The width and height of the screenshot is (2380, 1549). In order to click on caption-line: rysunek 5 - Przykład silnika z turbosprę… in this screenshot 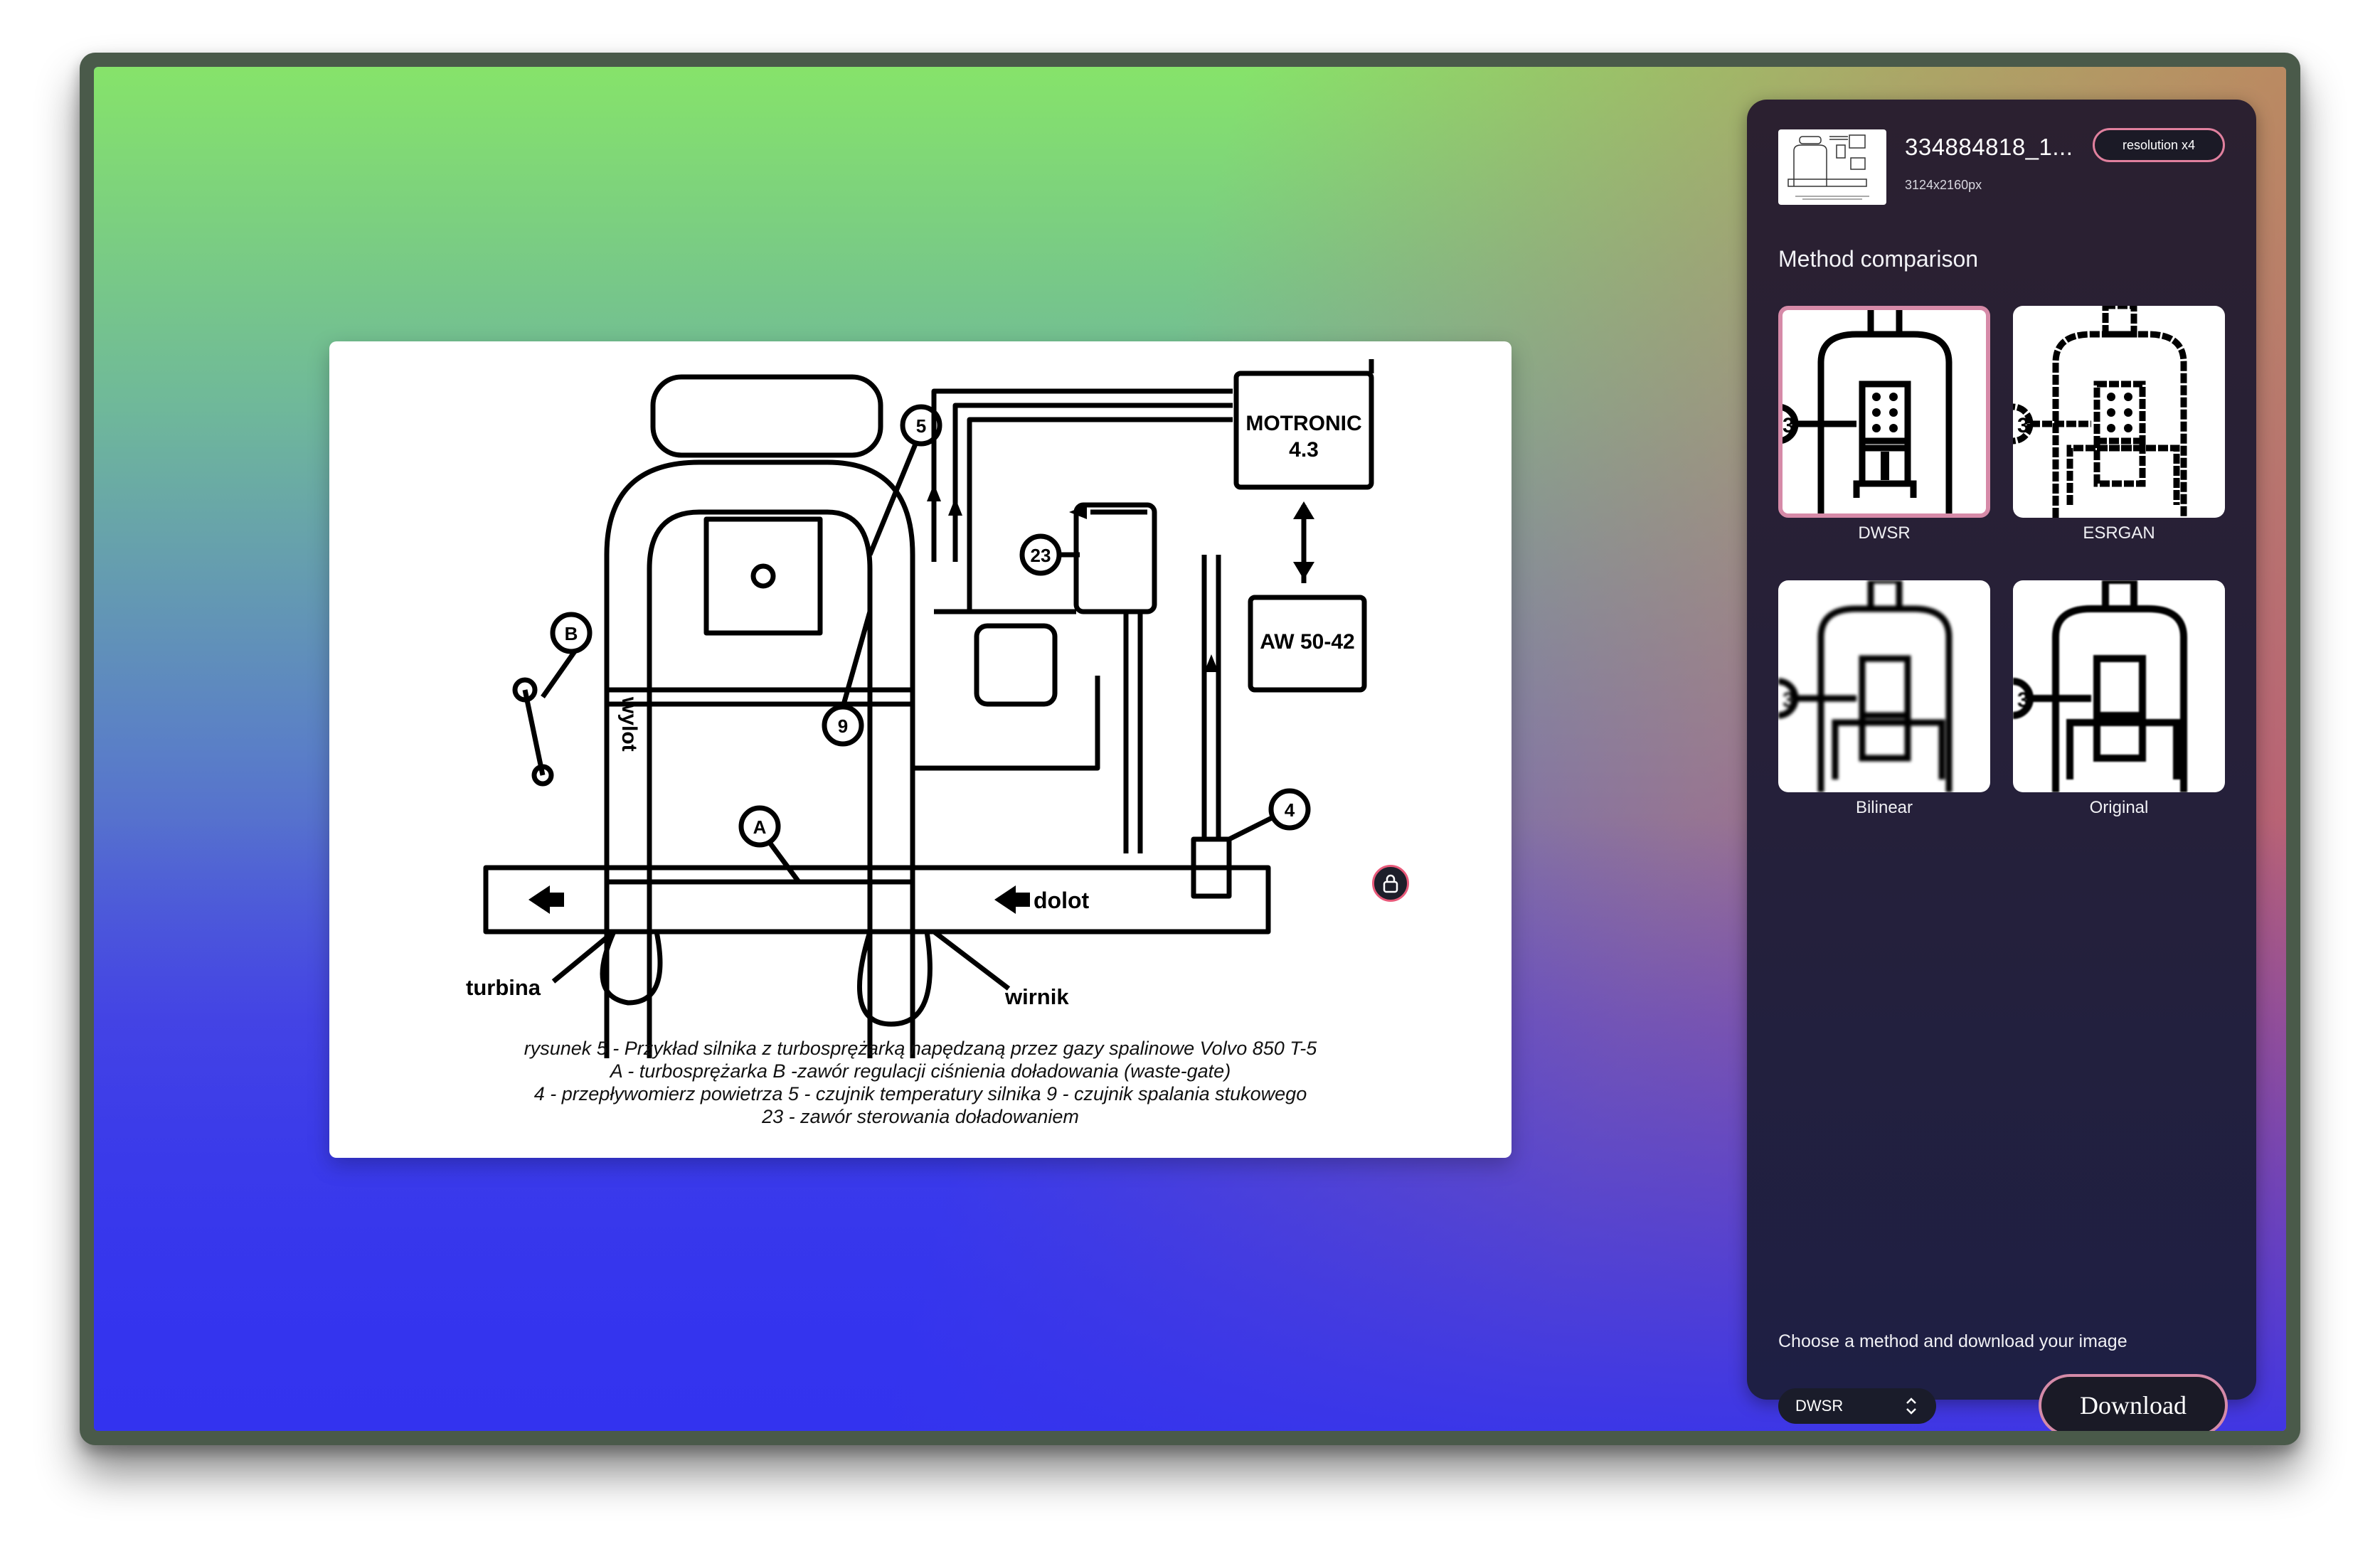, I will do `click(920, 1048)`.